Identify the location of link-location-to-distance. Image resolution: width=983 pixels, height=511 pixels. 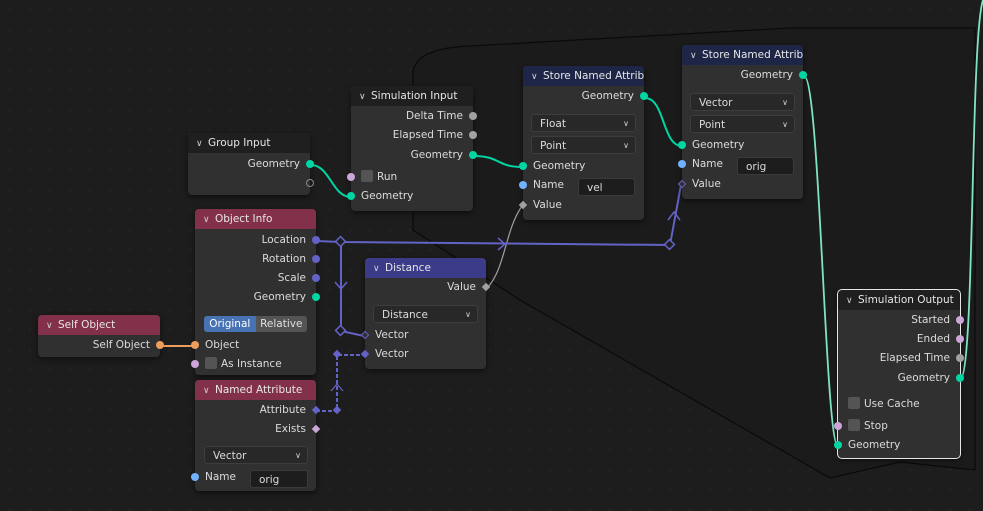
(352, 289).